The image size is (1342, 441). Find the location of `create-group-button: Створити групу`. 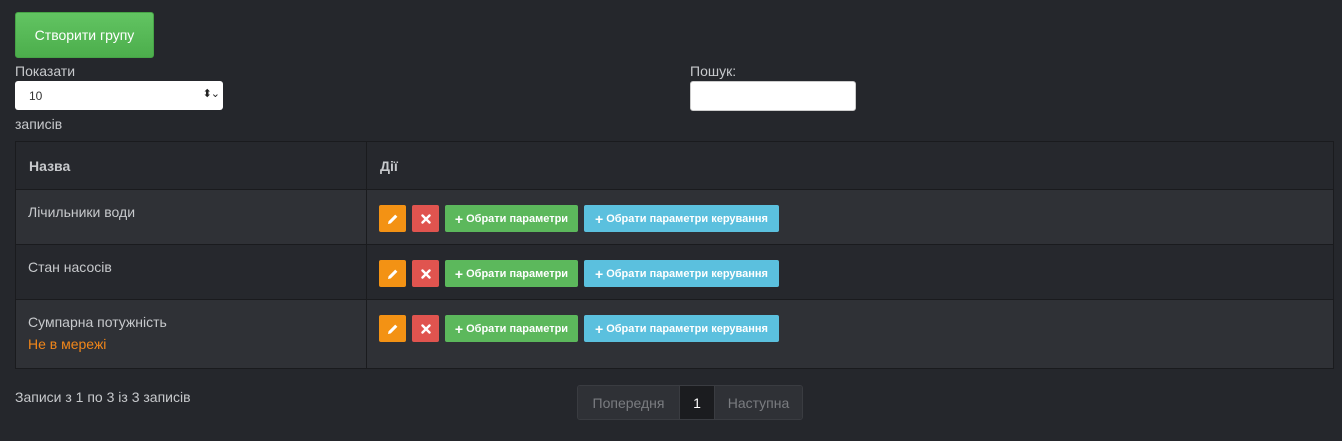

create-group-button: Створити групу is located at coordinates (84, 35).